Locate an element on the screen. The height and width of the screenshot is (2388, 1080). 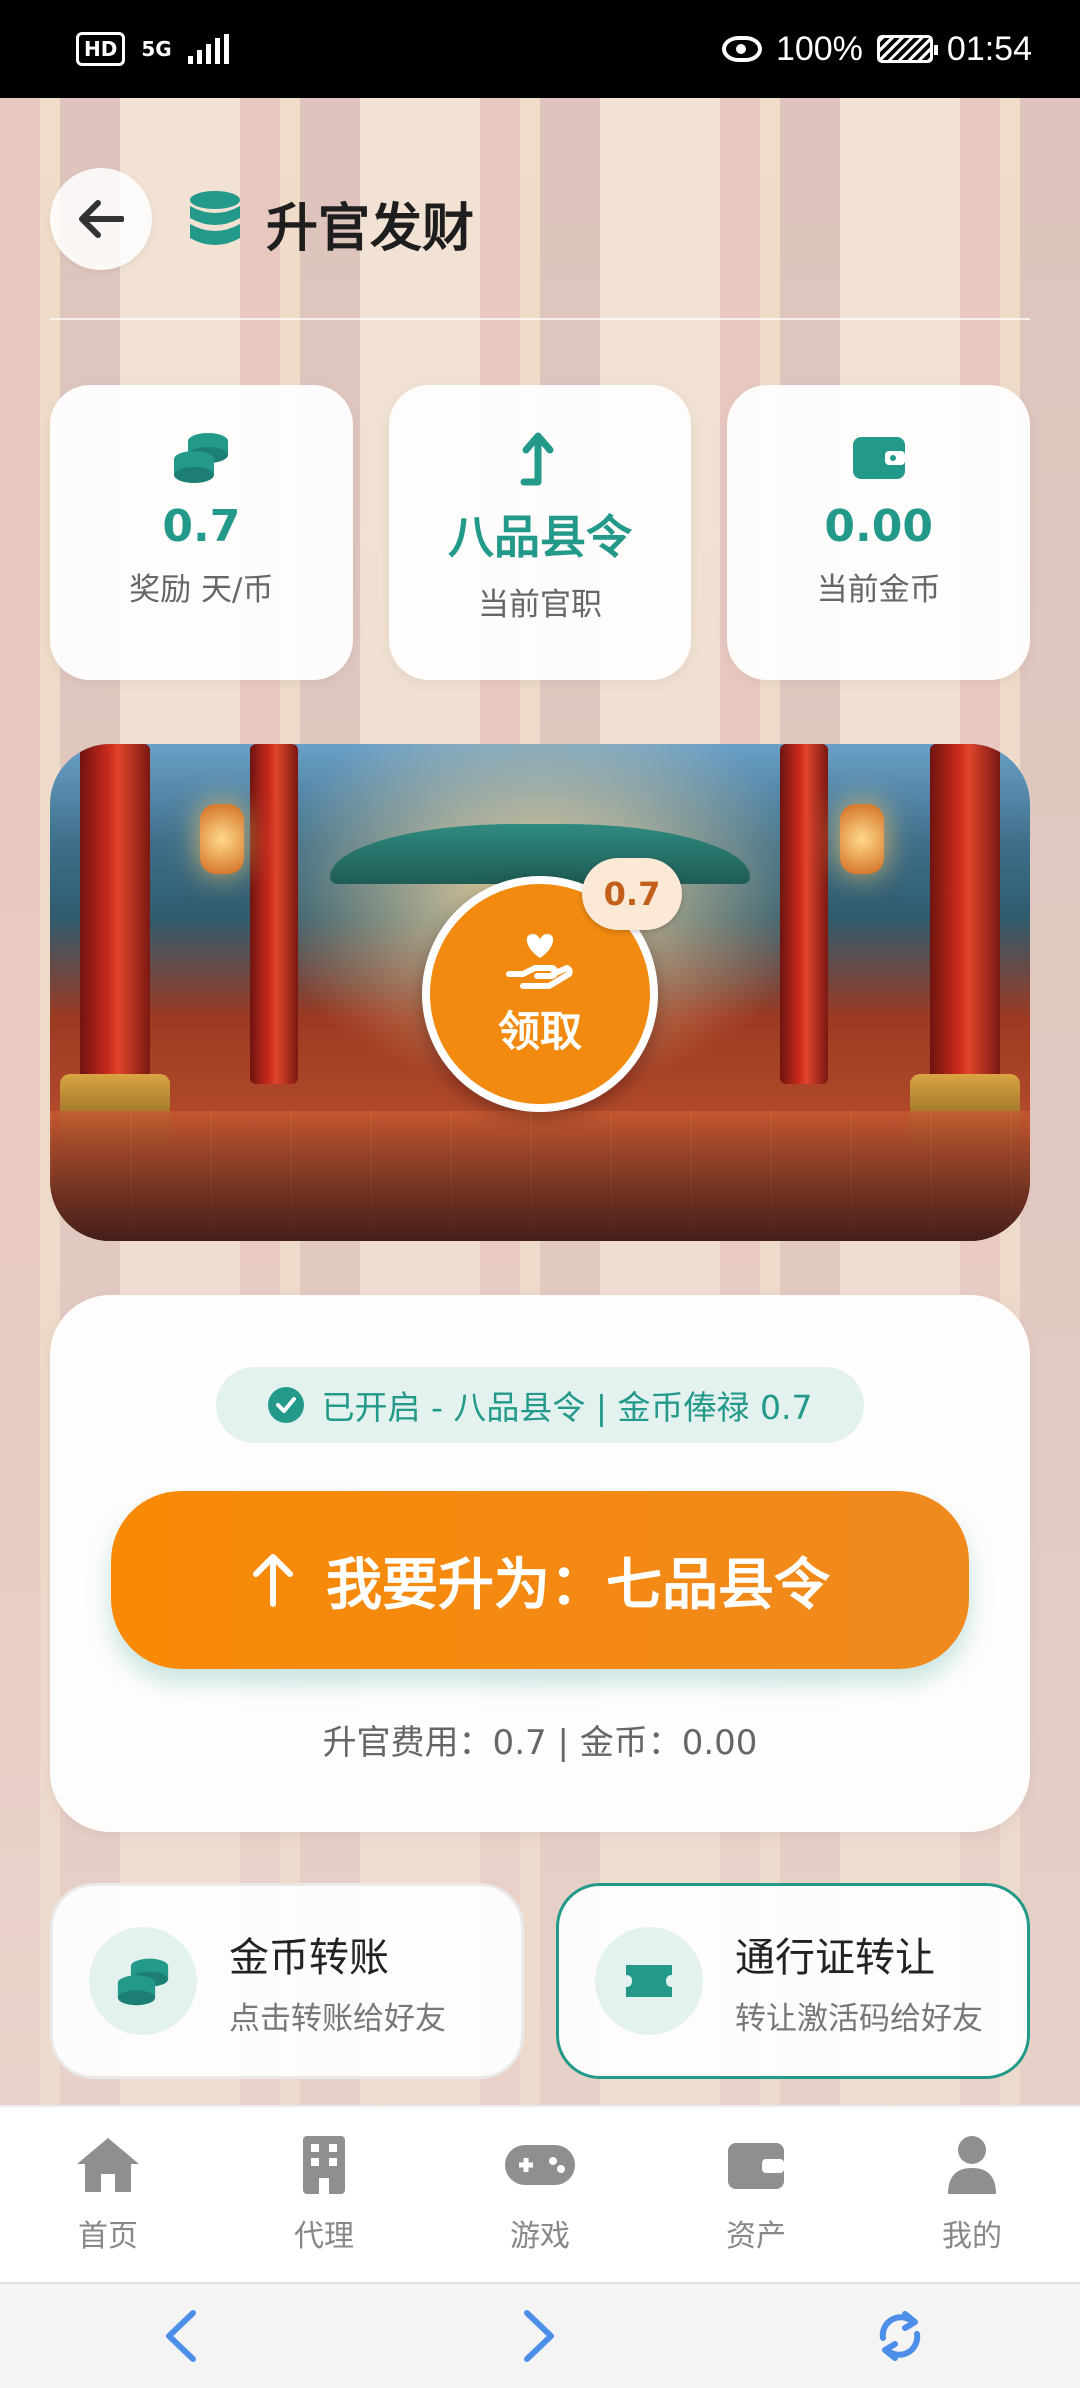
gold-transfer-title: 金币转账 is located at coordinates (309, 1957).